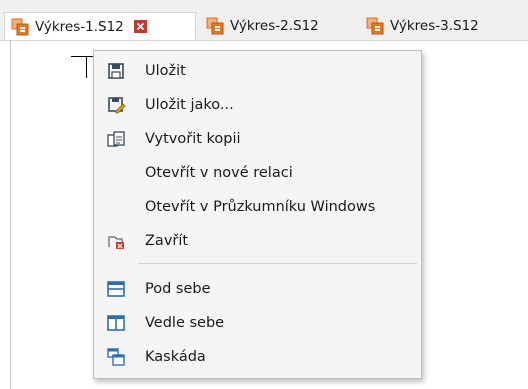 This screenshot has width=528, height=389. Describe the element at coordinates (274, 26) in the screenshot. I see `tab-label: Výkres-2.S12` at that location.